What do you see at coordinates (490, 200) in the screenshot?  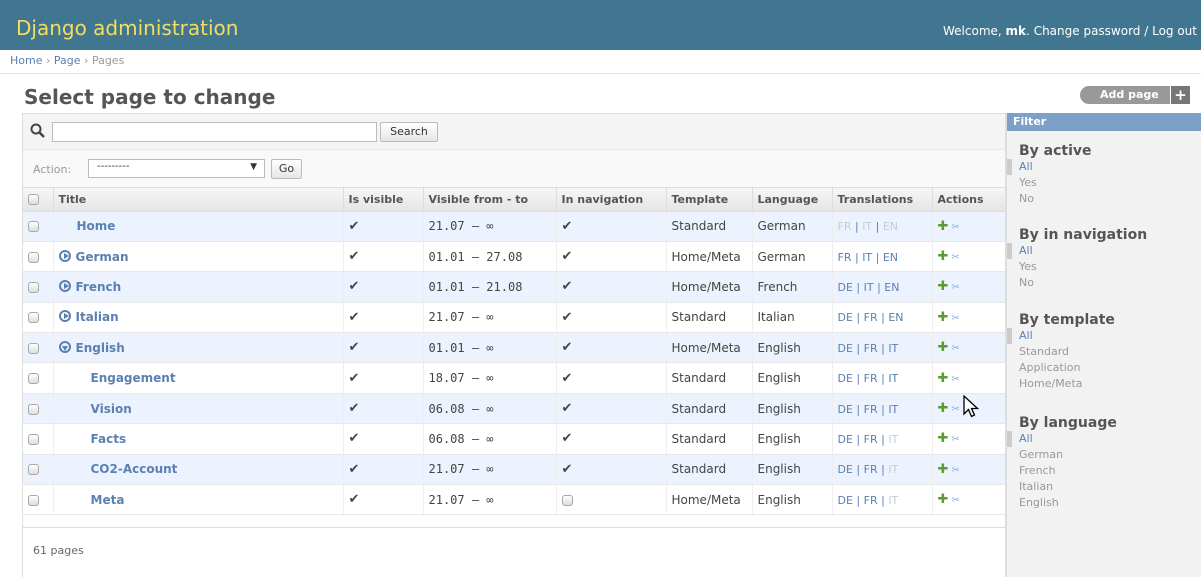 I see `column-header: Visible from - to` at bounding box center [490, 200].